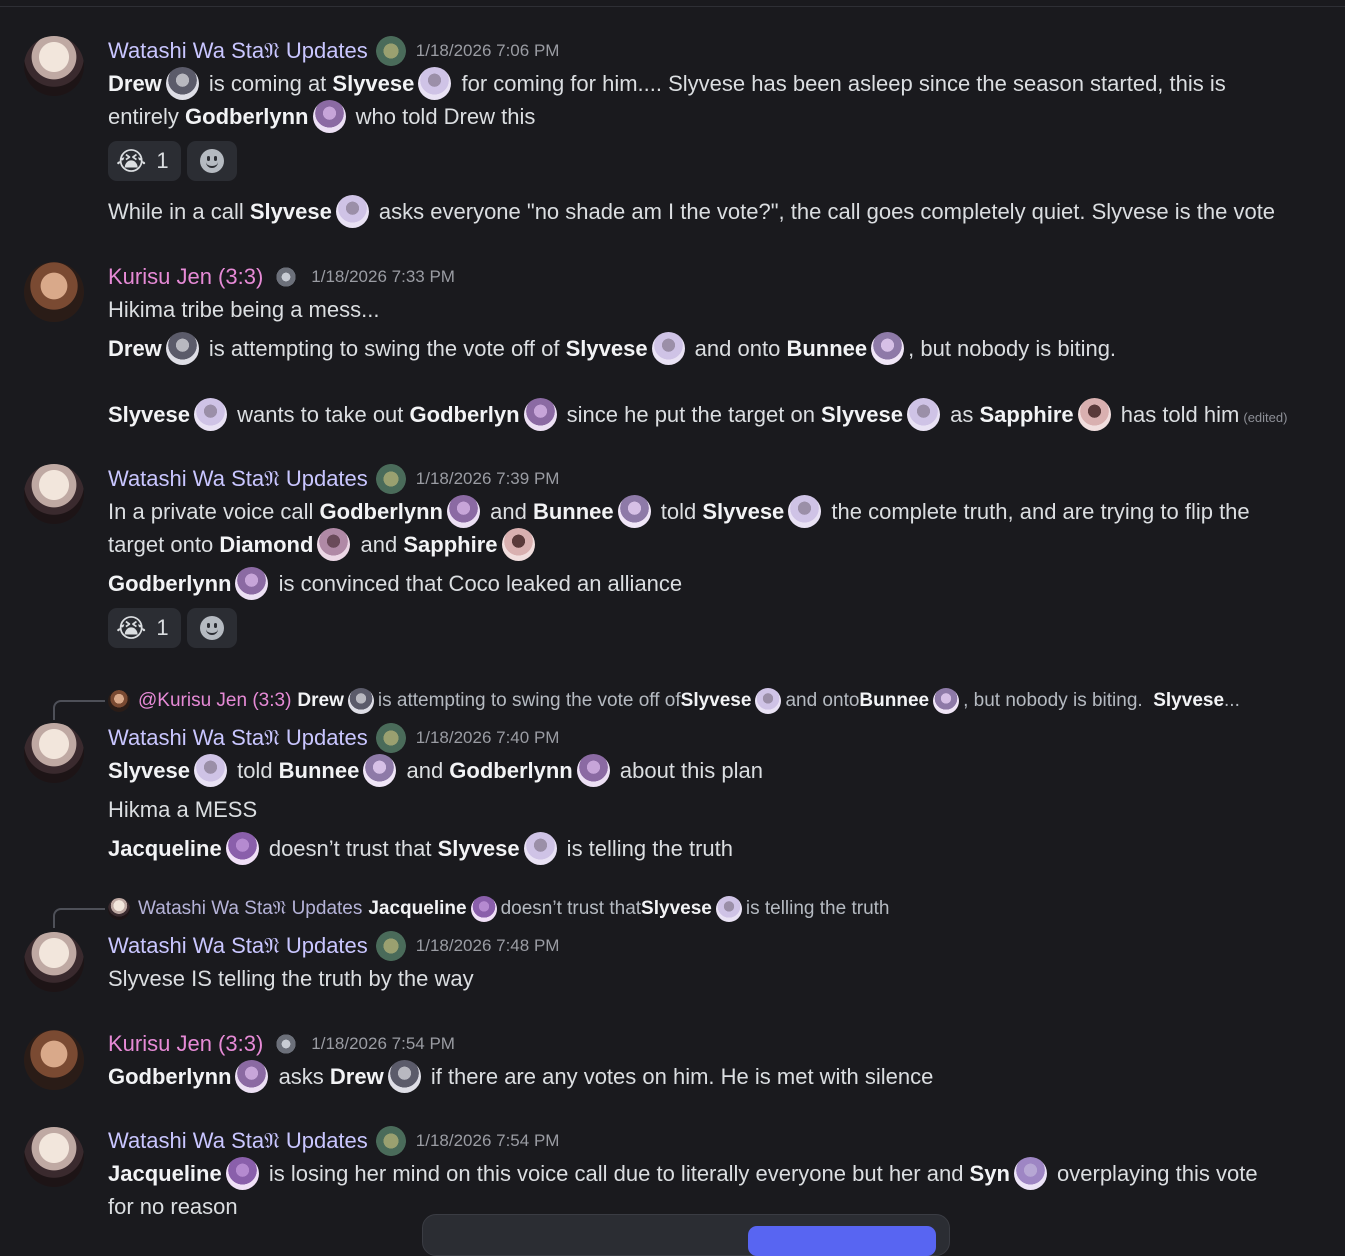  What do you see at coordinates (254, 770) in the screenshot?
I see `text: told` at bounding box center [254, 770].